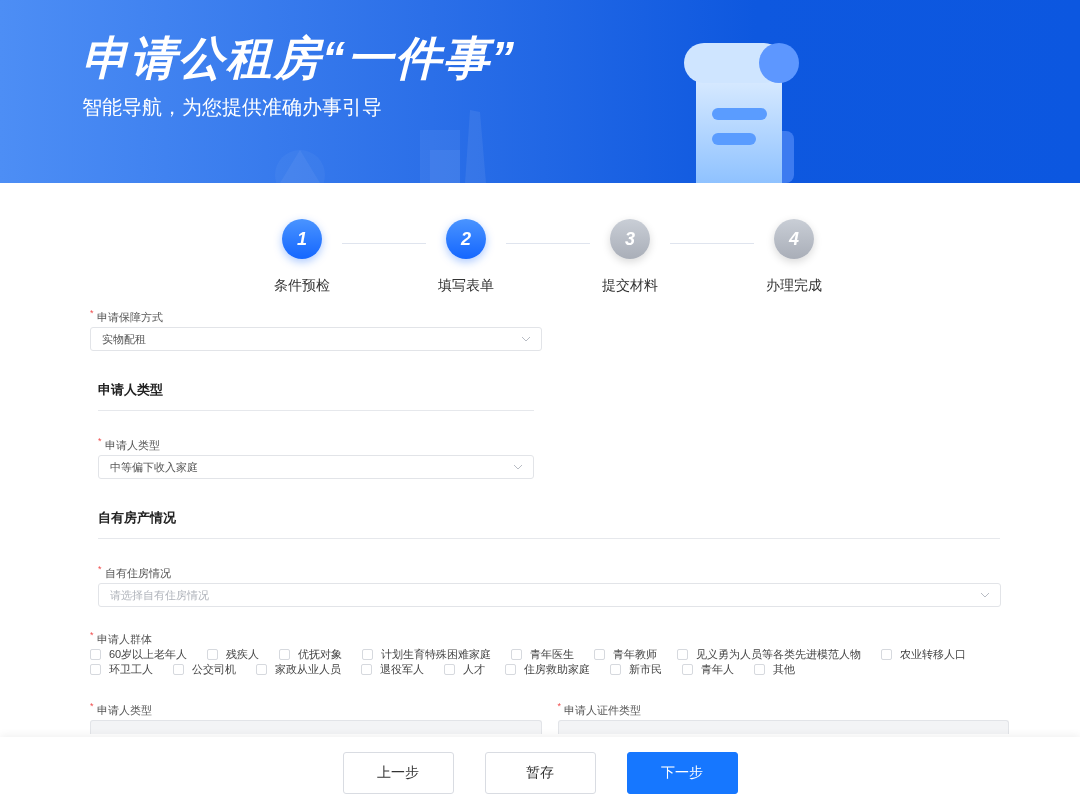 The height and width of the screenshot is (807, 1080). Describe the element at coordinates (630, 239) in the screenshot. I see `step-number: 3` at that location.